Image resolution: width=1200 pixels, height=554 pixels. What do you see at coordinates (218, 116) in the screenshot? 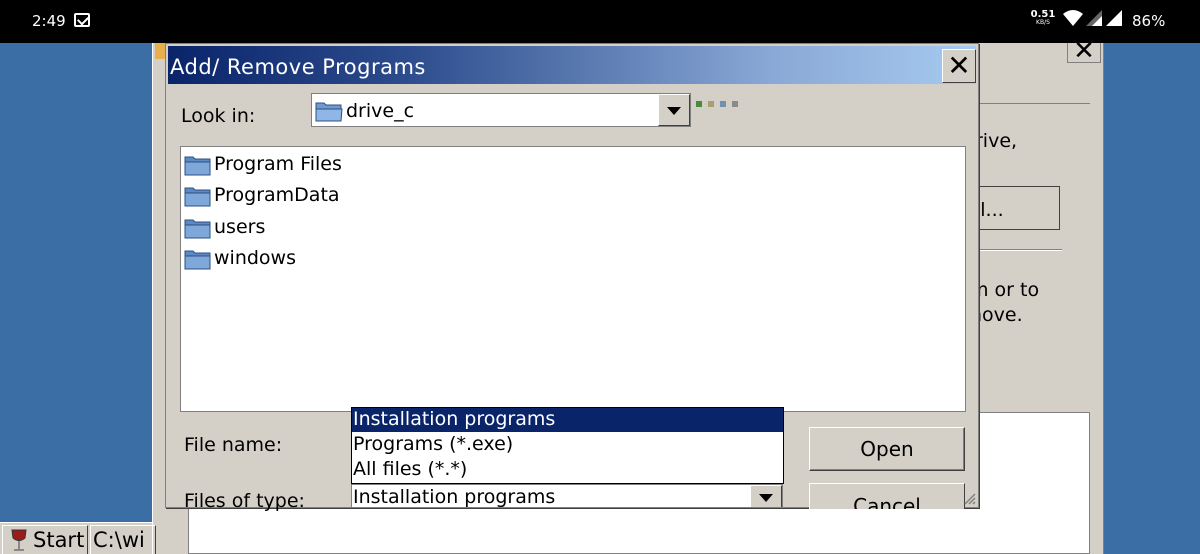
I see `look-in-label: Look in:` at bounding box center [218, 116].